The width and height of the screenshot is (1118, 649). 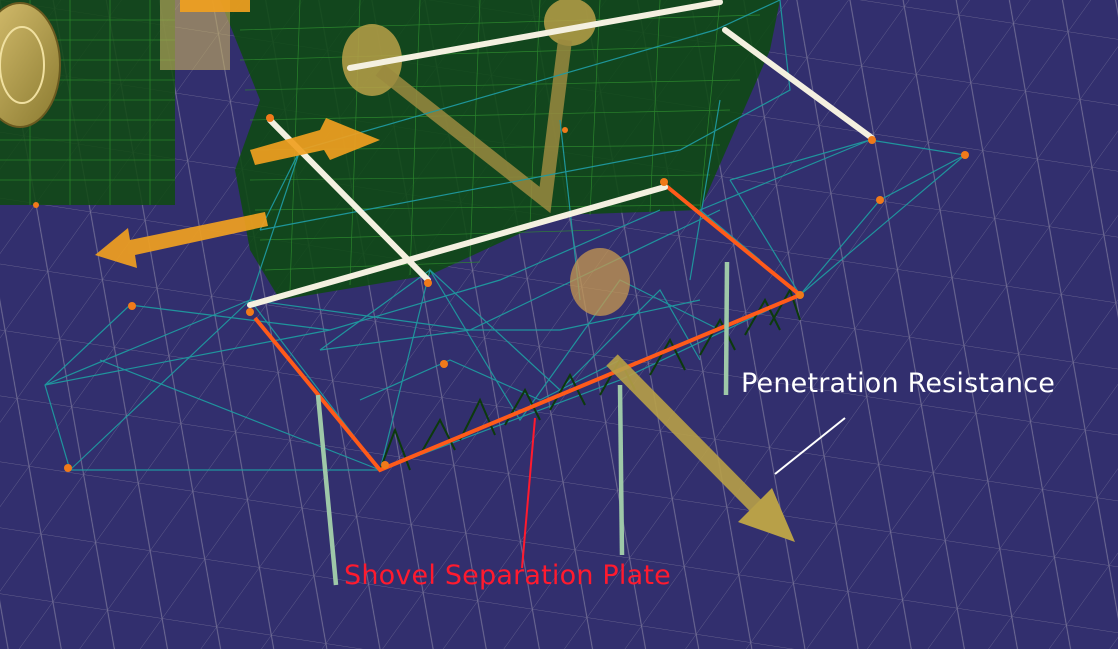 I want to click on left-wheel-assembly, so click(x=87, y=102).